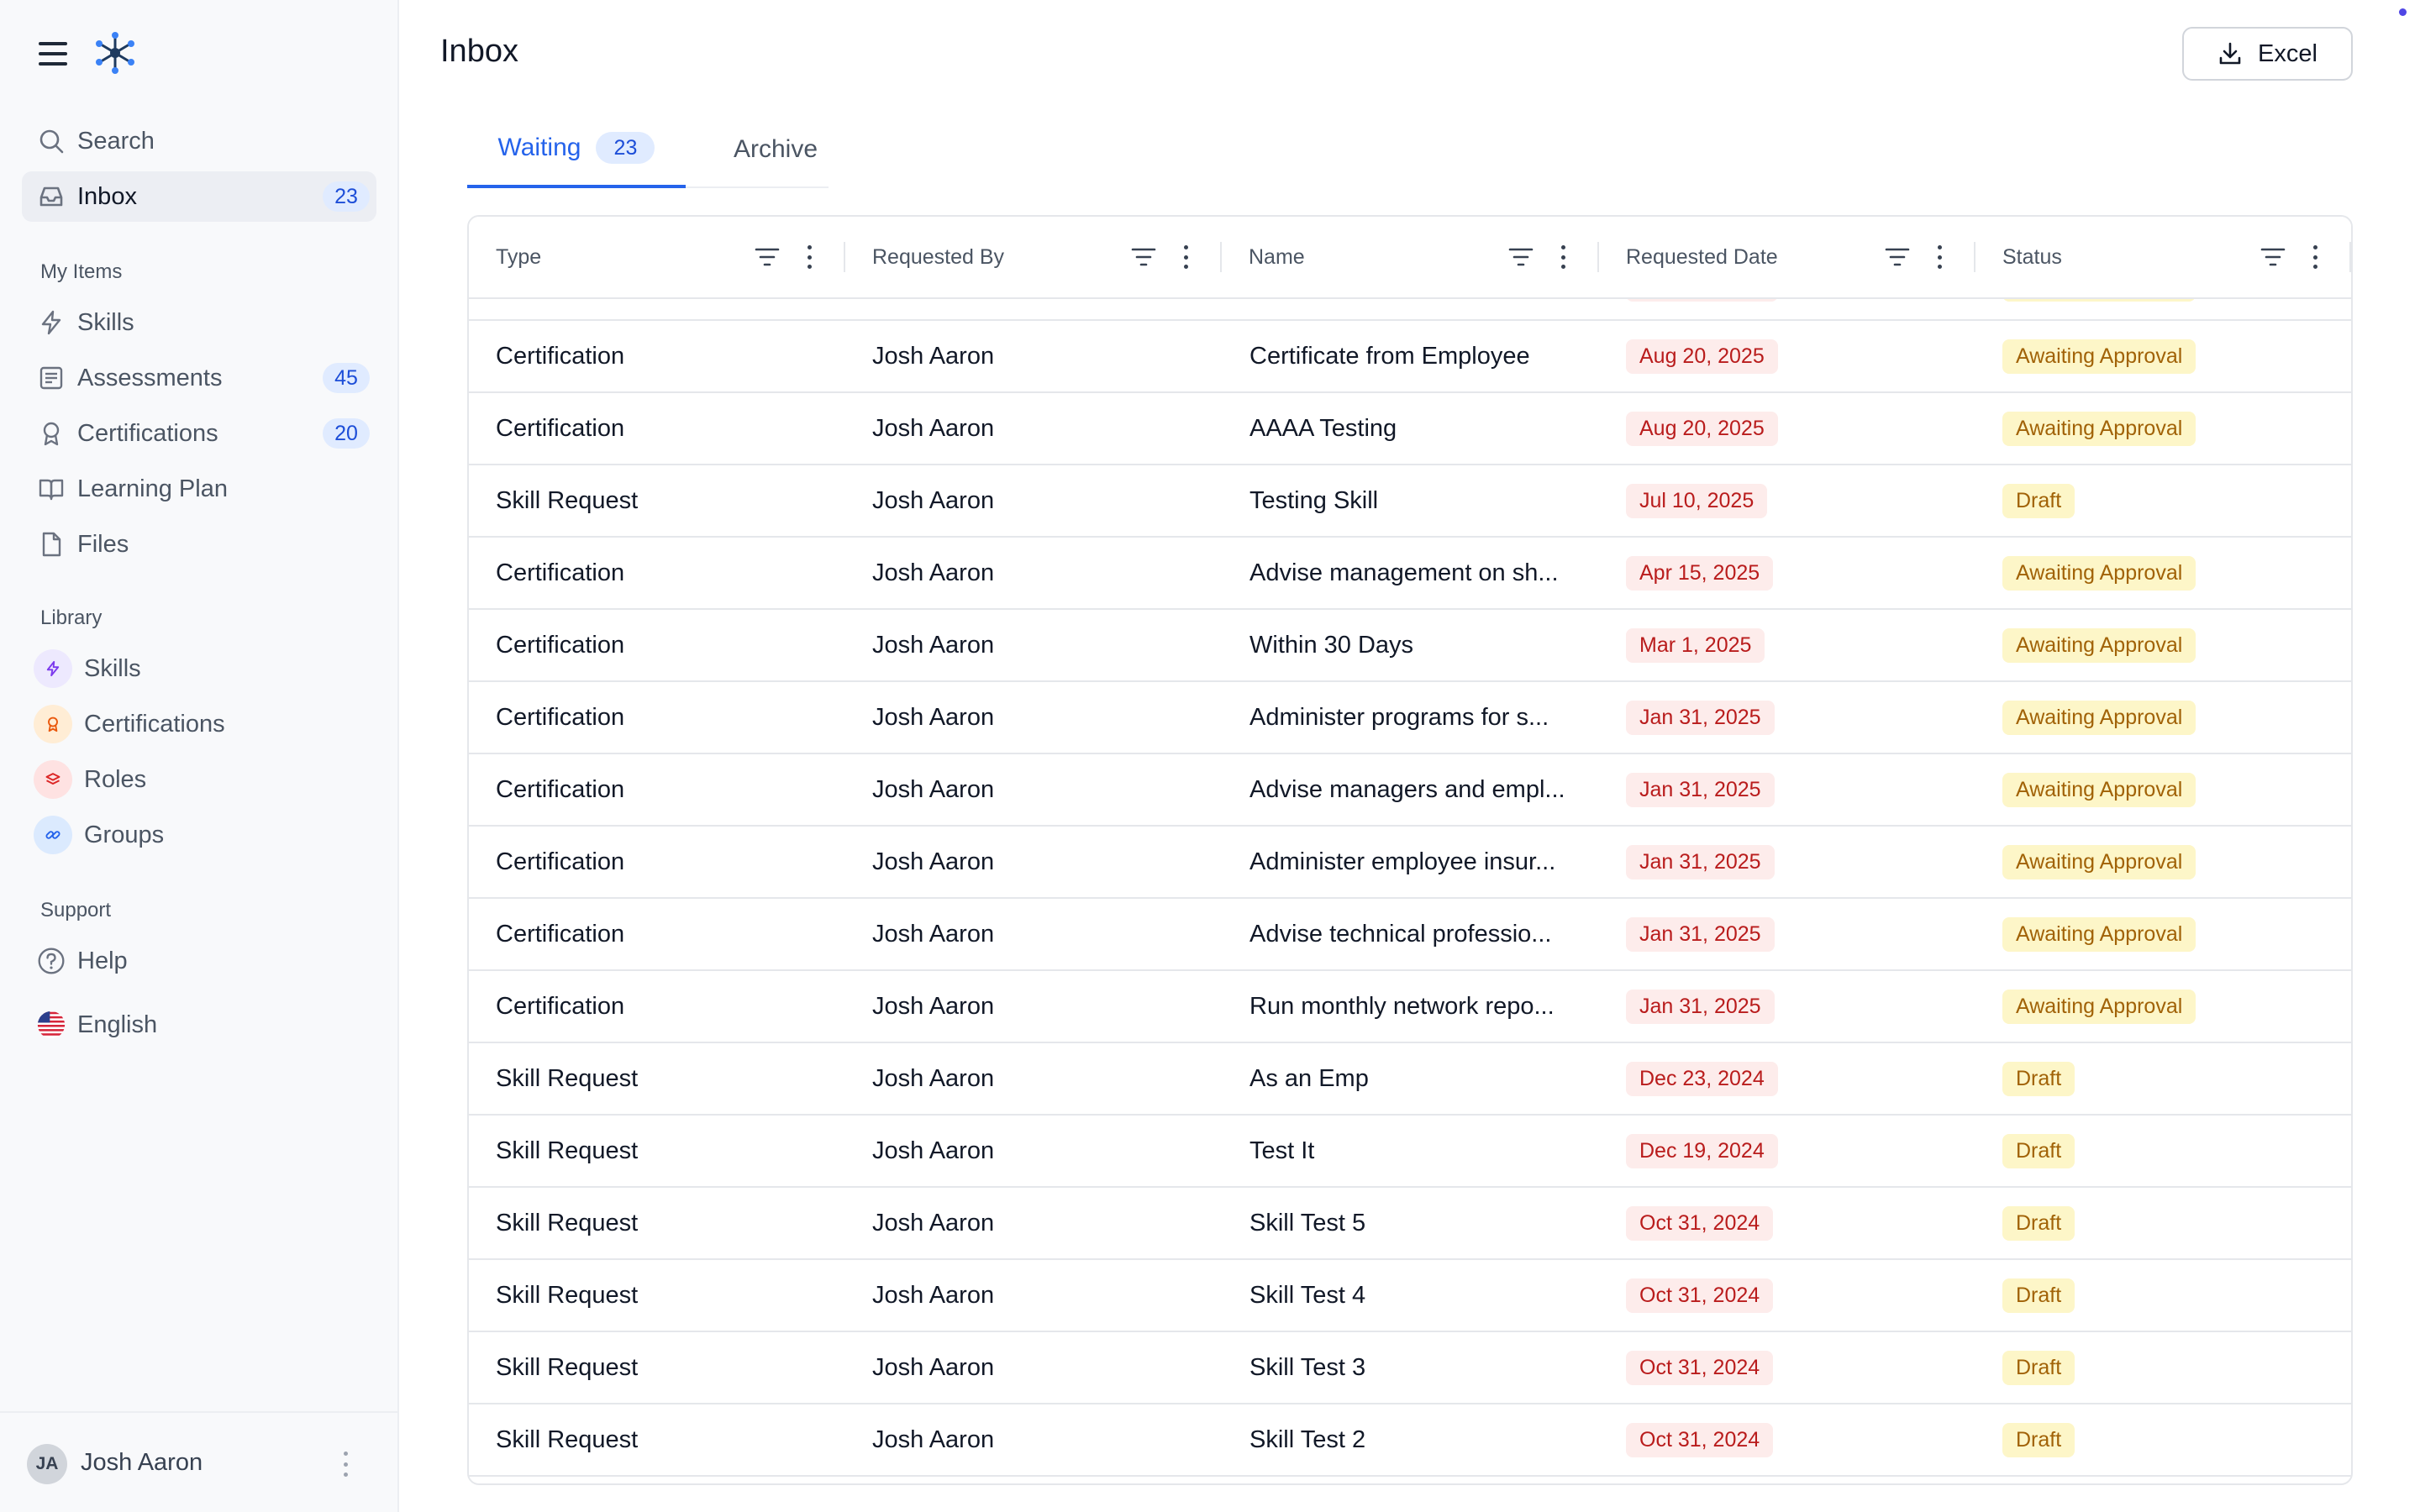 This screenshot has height=1512, width=2420. Describe the element at coordinates (199, 433) in the screenshot. I see `sidebar-item-certifications: Certifications 20` at that location.